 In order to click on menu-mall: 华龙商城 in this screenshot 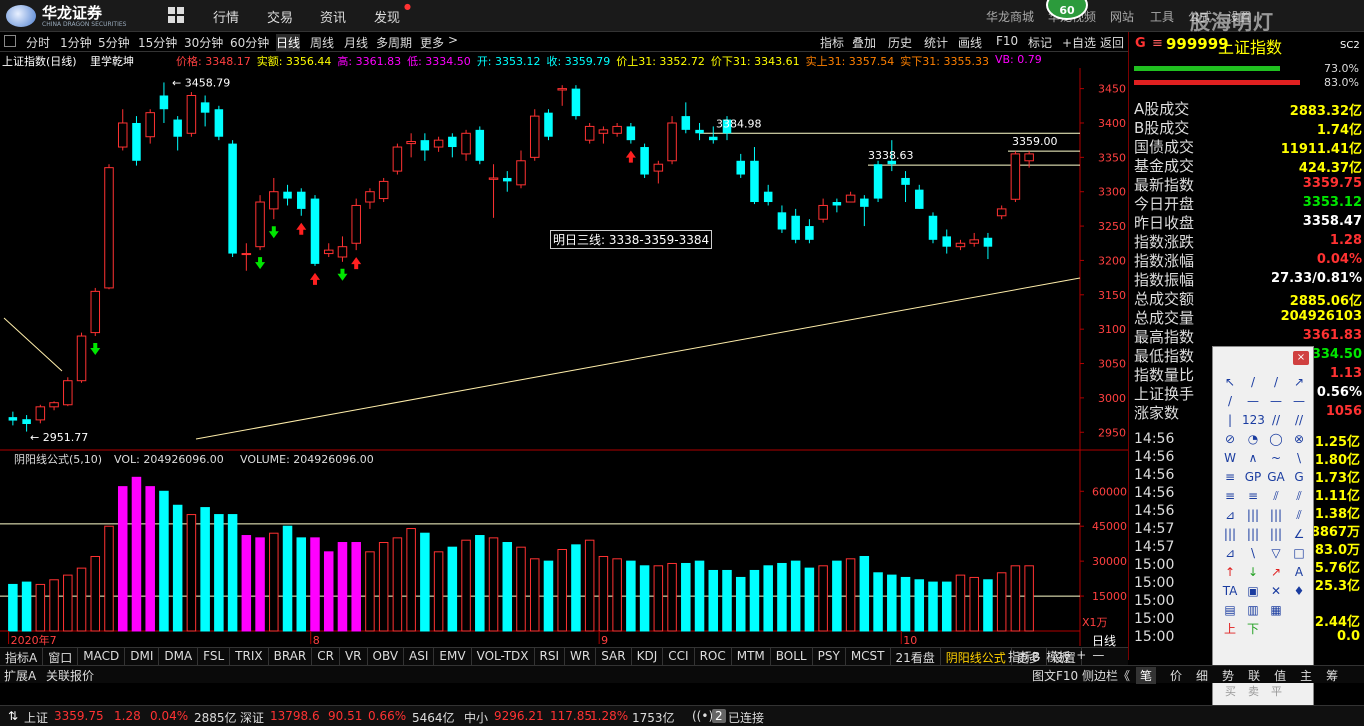, I will do `click(1010, 16)`.